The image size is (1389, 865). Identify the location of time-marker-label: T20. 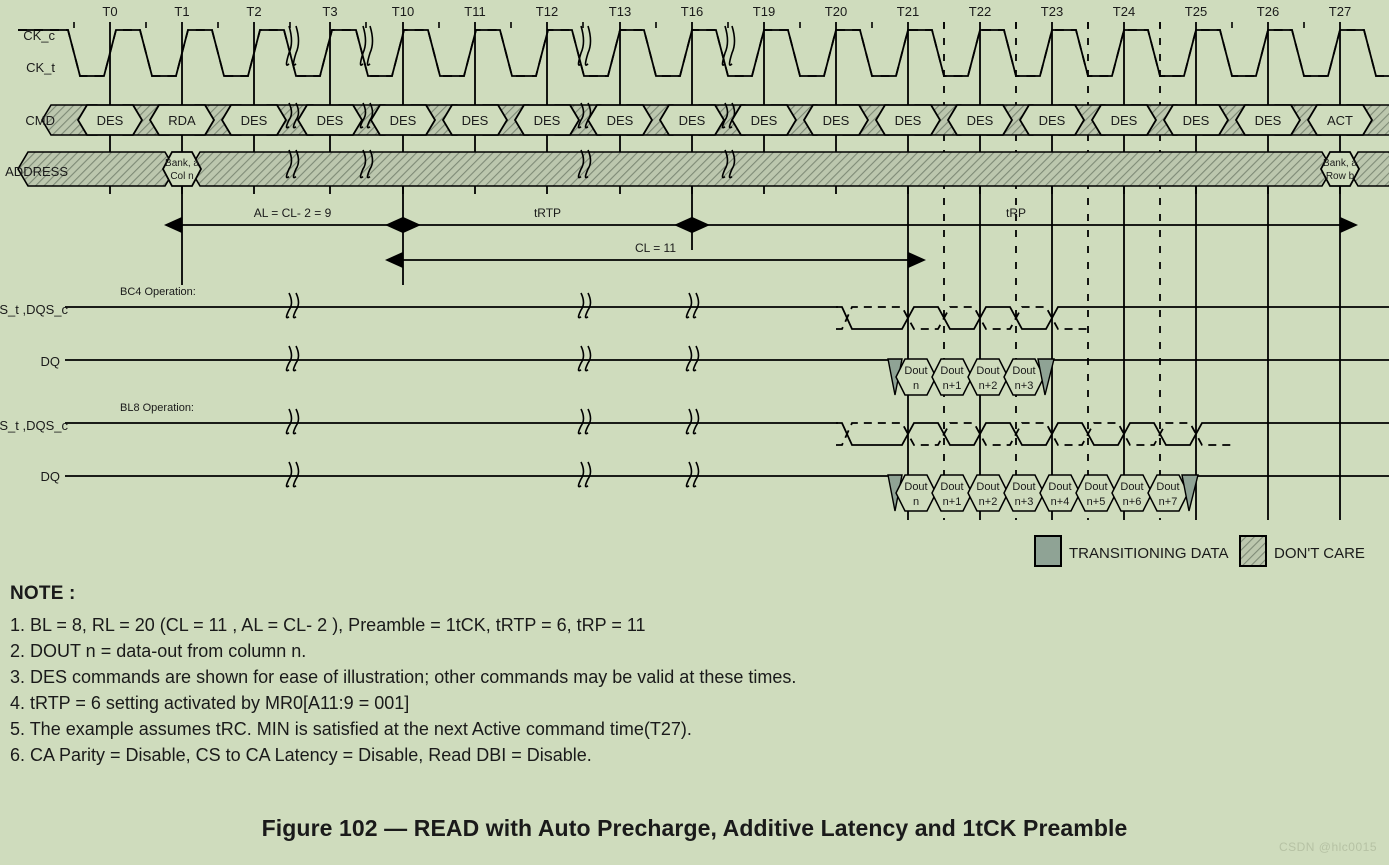
(836, 11).